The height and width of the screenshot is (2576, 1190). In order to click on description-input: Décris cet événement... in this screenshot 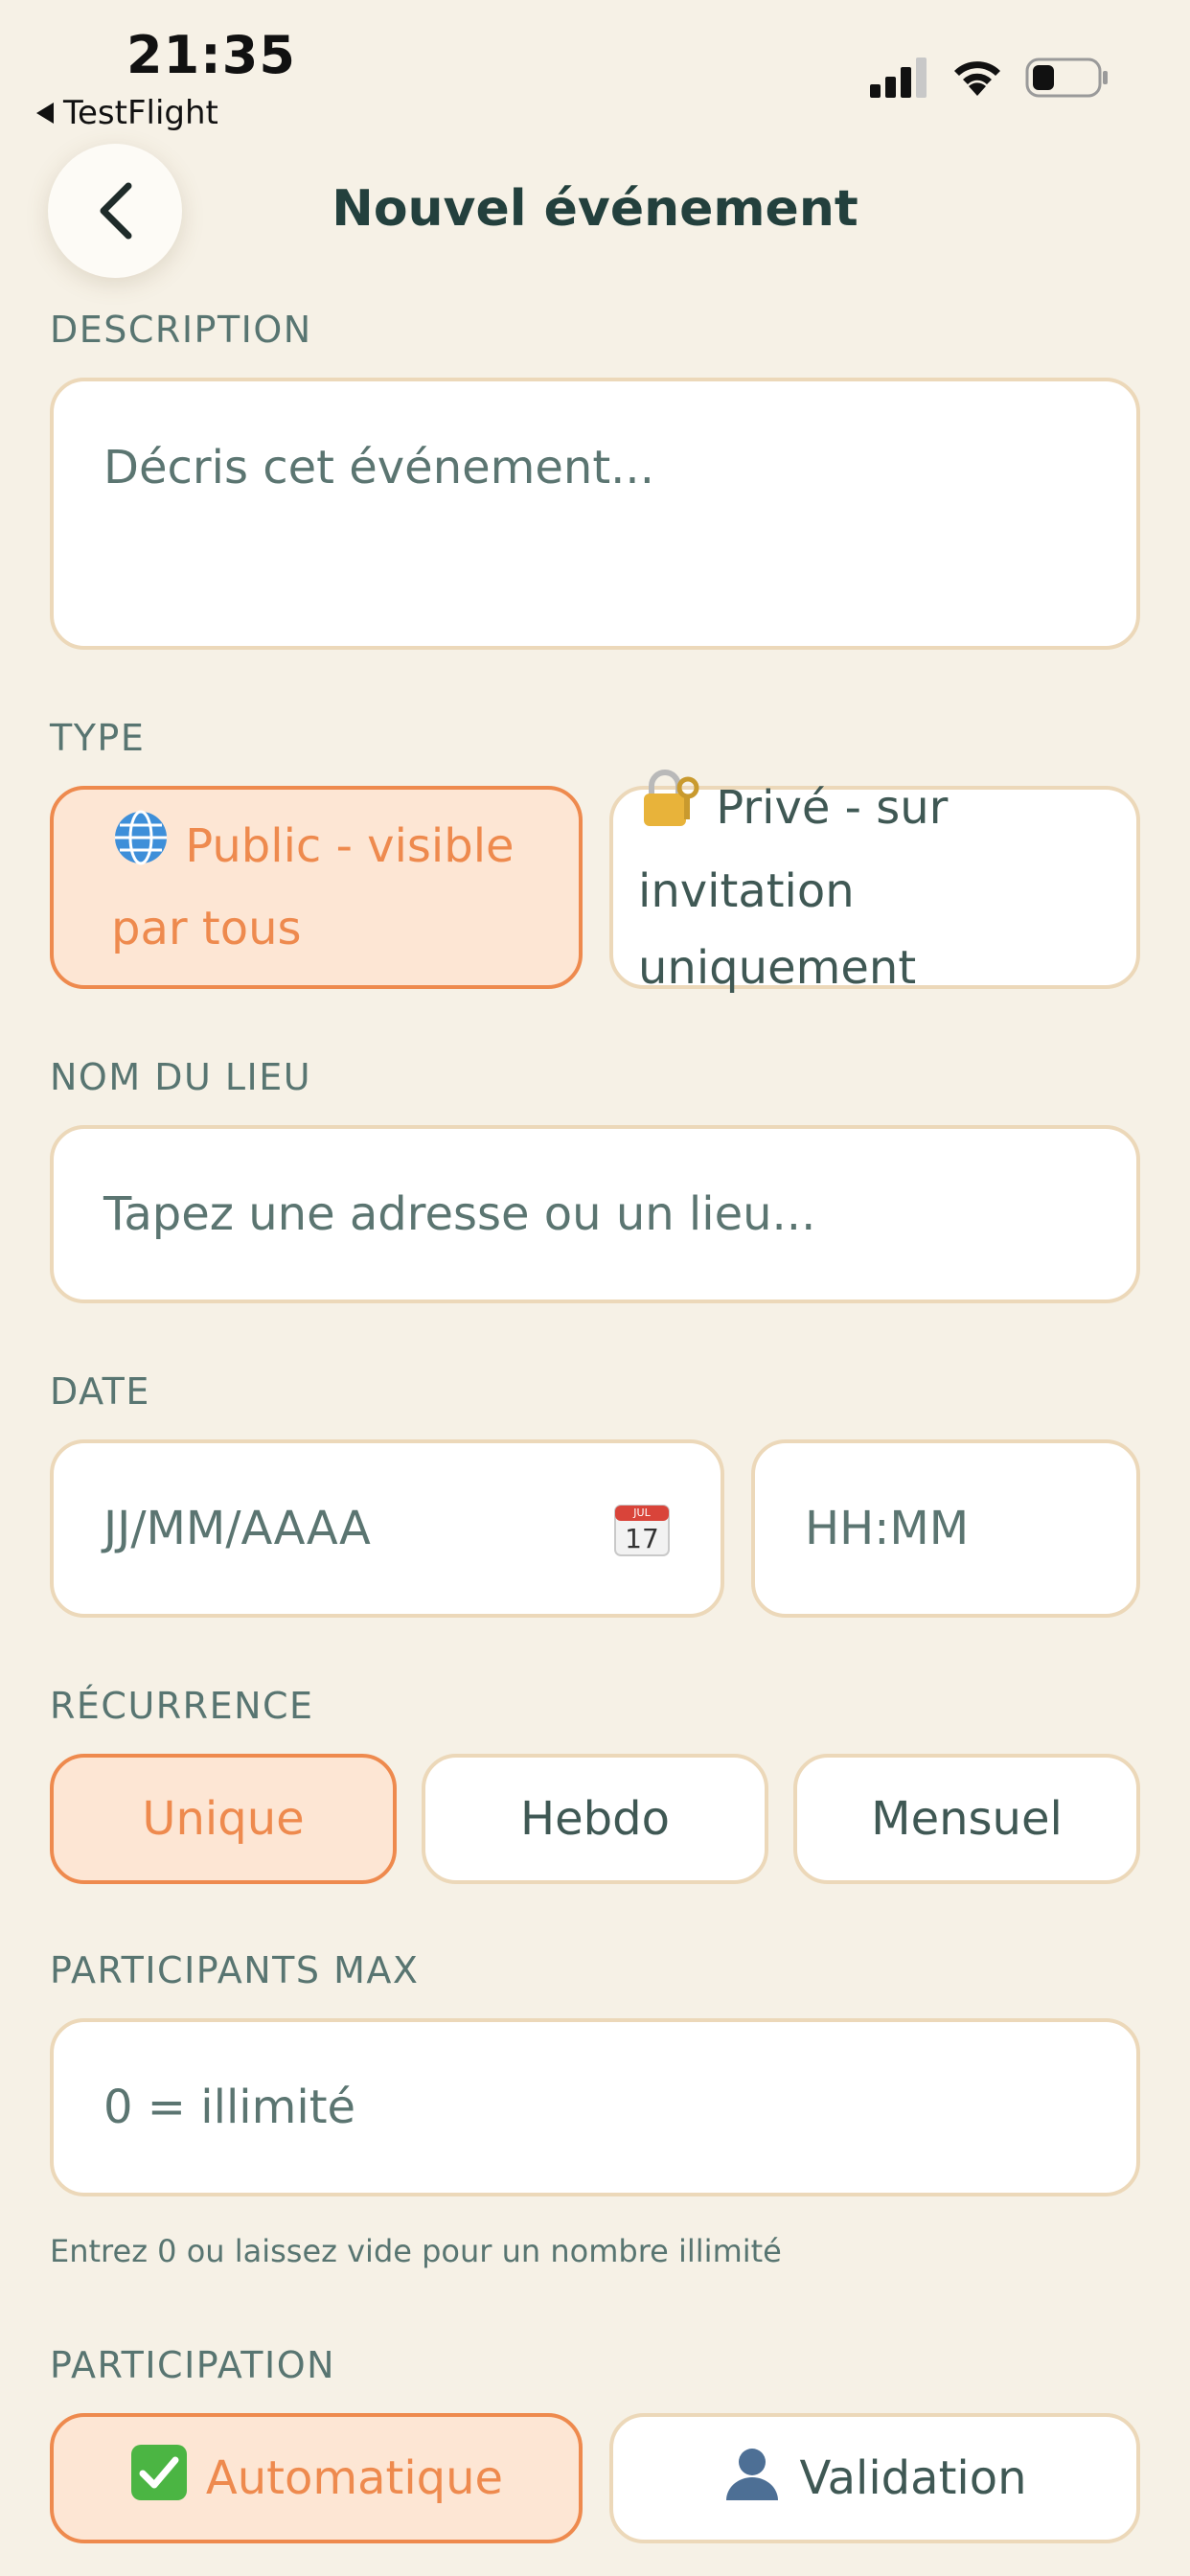, I will do `click(595, 514)`.